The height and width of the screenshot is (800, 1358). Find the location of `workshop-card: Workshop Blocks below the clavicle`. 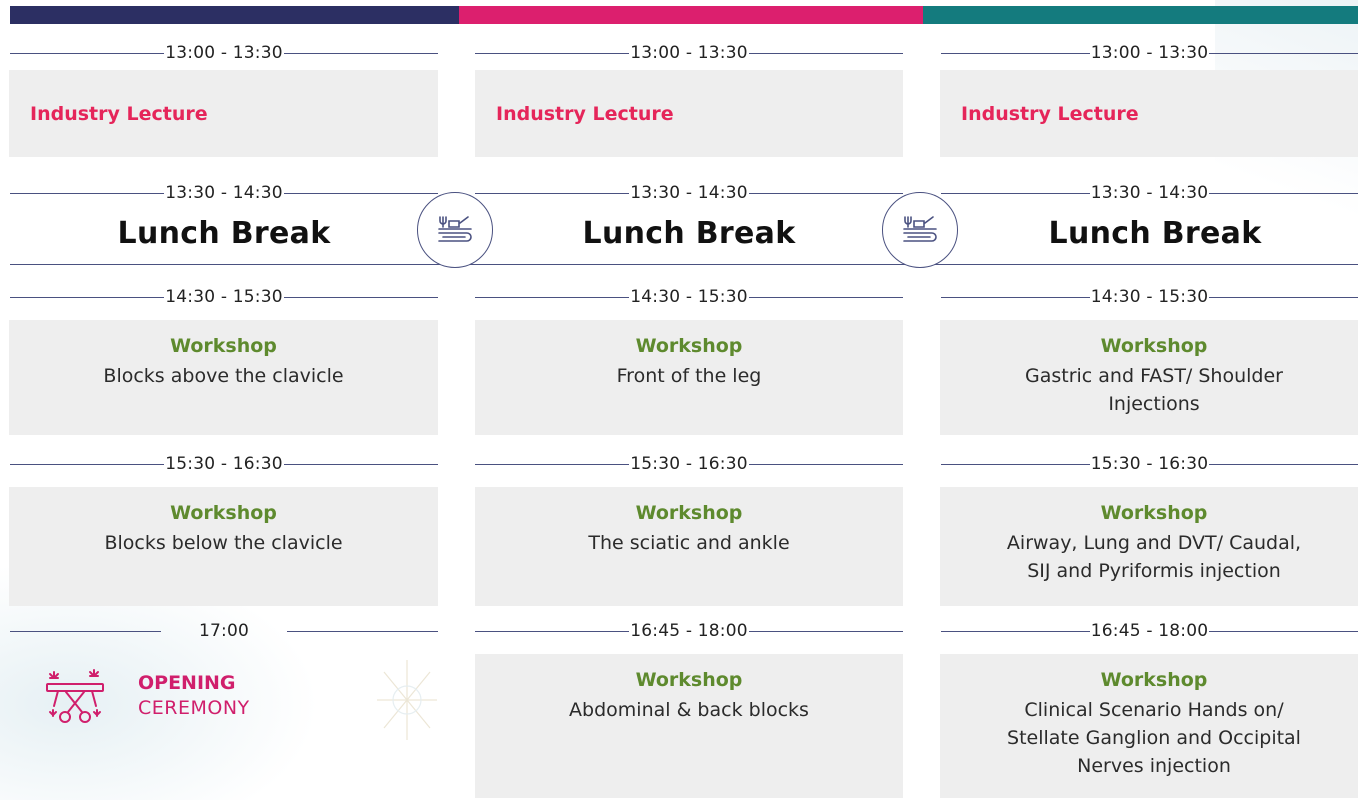

workshop-card: Workshop Blocks below the clavicle is located at coordinates (223, 546).